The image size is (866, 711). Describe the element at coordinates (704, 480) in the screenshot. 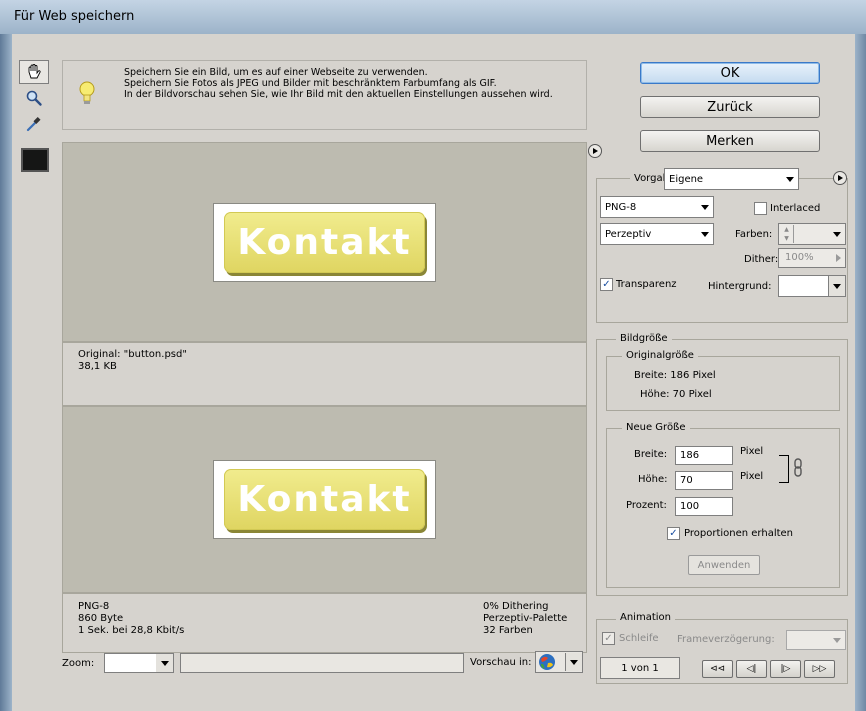

I see `height-input: 70` at that location.